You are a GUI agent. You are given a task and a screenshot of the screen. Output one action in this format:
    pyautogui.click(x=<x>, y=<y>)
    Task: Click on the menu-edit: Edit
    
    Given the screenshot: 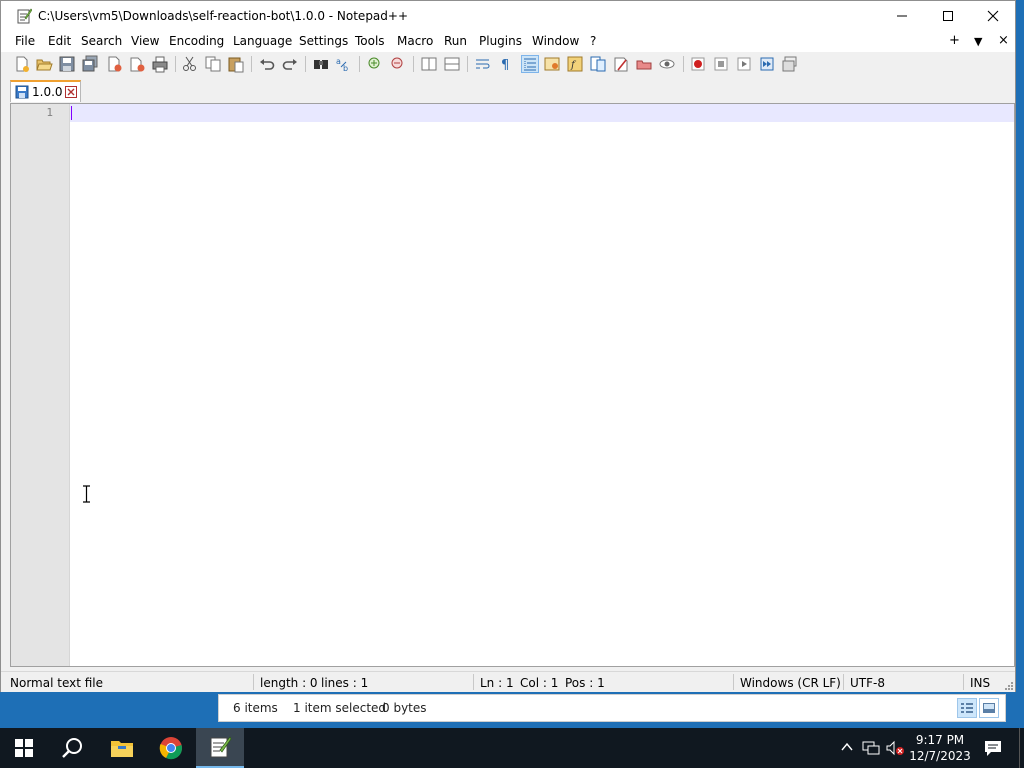 What is the action you would take?
    pyautogui.click(x=59, y=41)
    